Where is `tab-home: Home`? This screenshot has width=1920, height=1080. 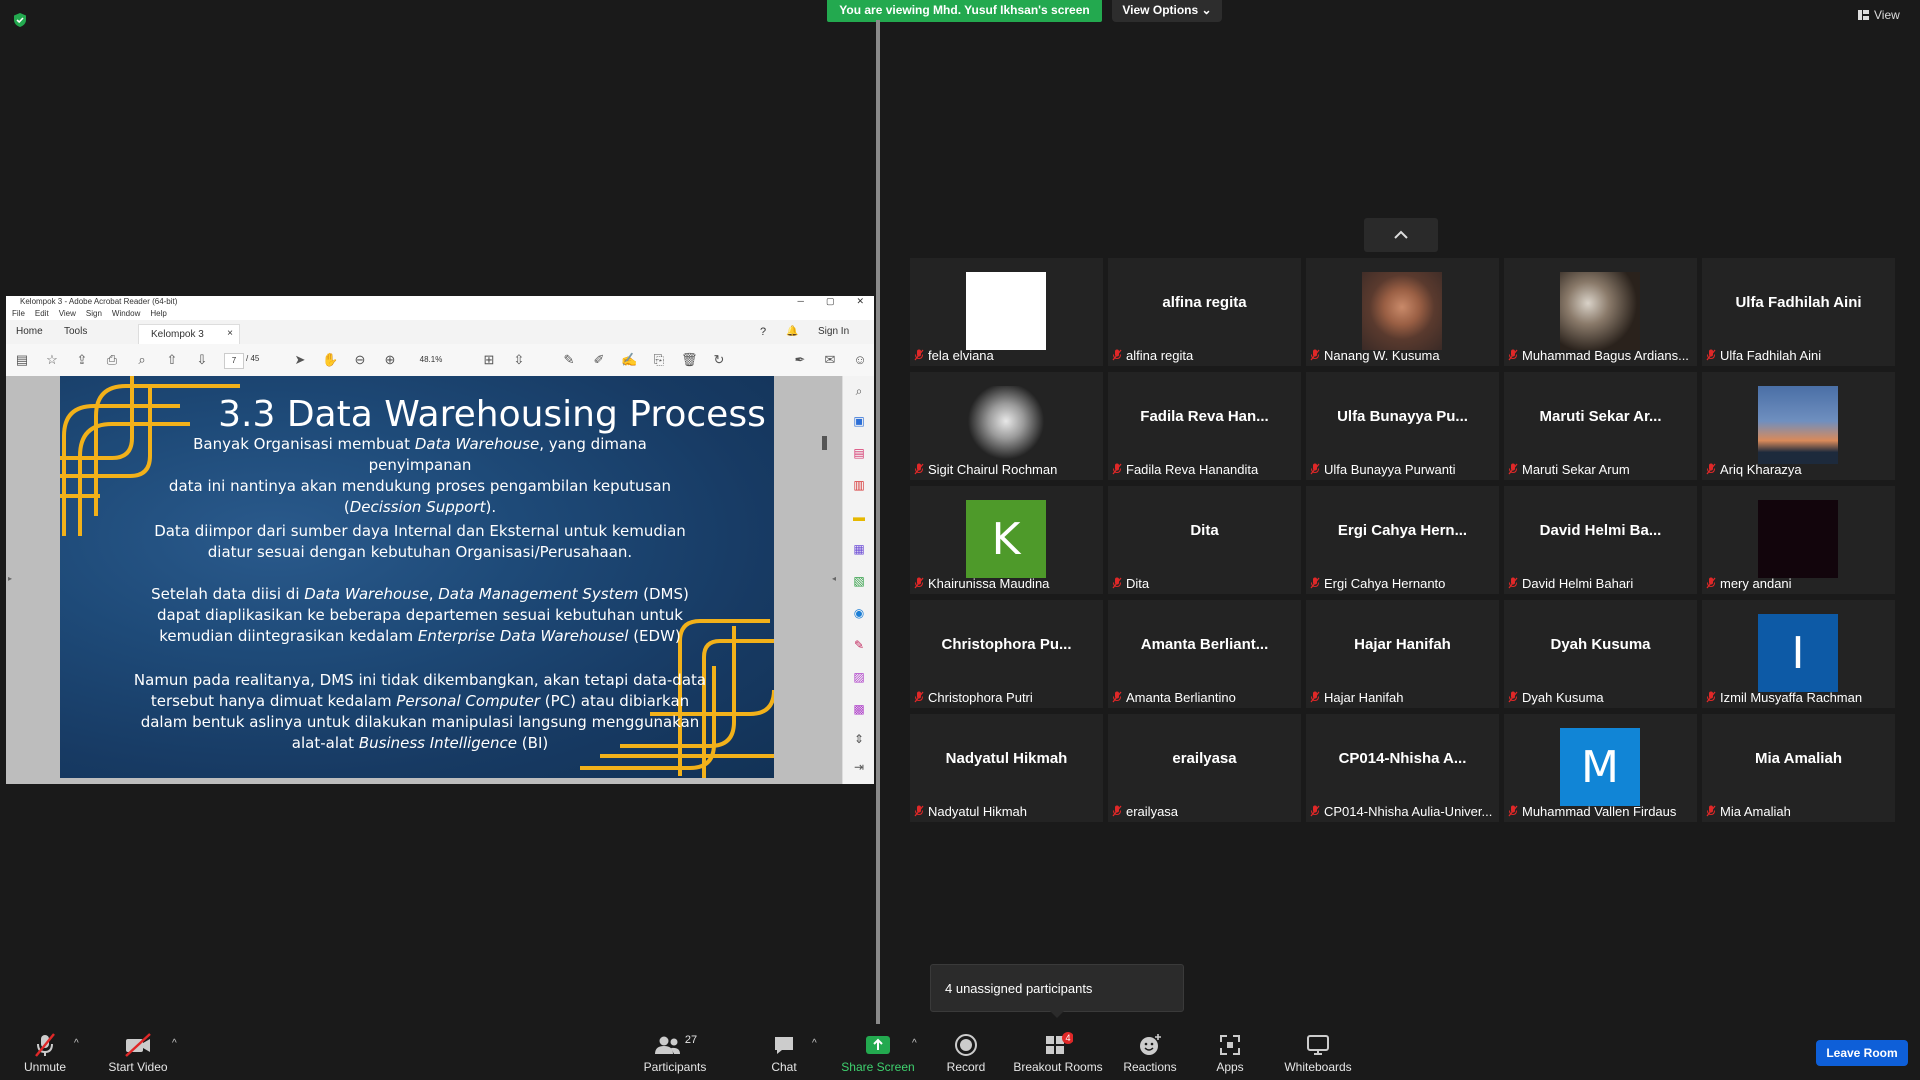
tab-home: Home is located at coordinates (29, 331).